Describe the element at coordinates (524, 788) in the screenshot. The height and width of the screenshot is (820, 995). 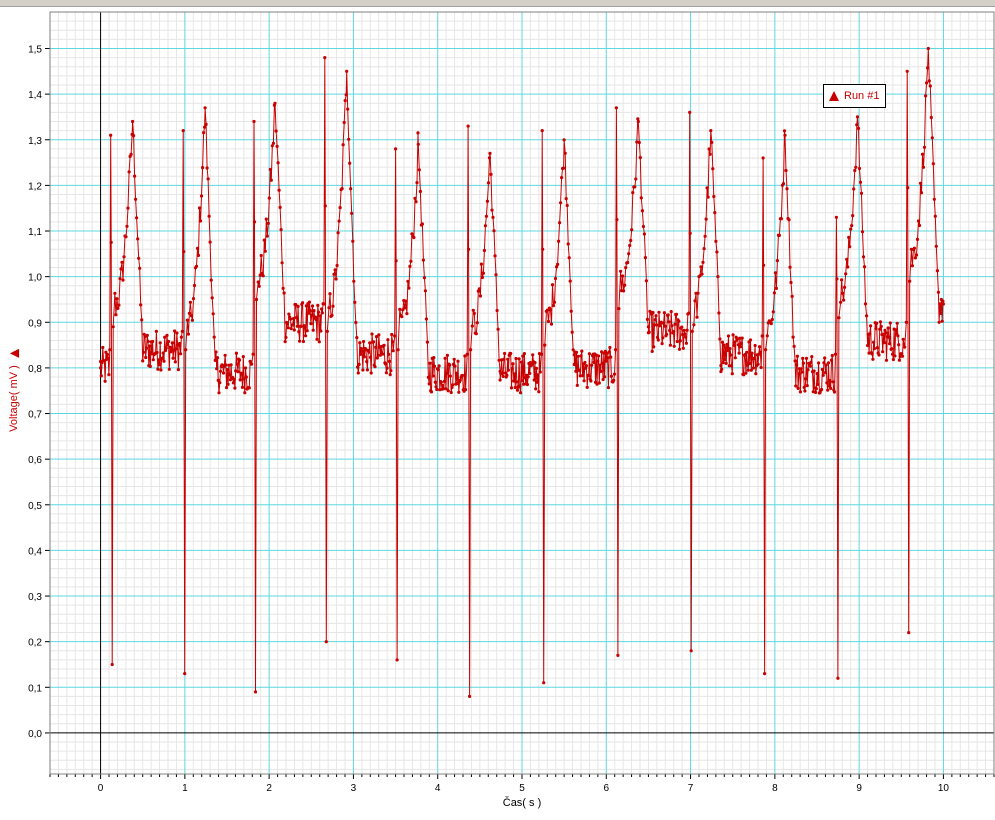
I see `x-tick-labels: 0 1 2 3 4 5 6 7 8 9 10` at that location.